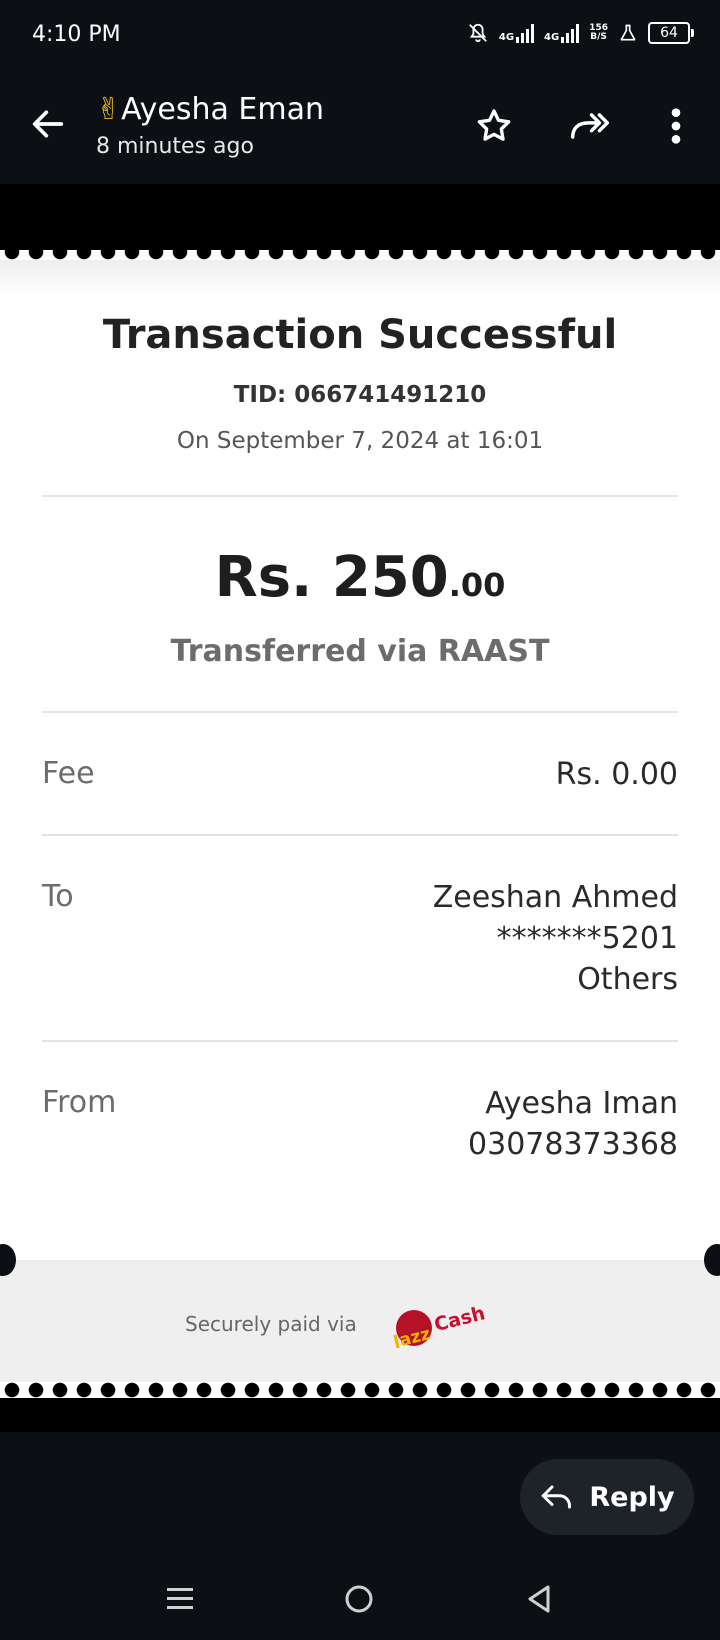  I want to click on battery-level: 64, so click(669, 33).